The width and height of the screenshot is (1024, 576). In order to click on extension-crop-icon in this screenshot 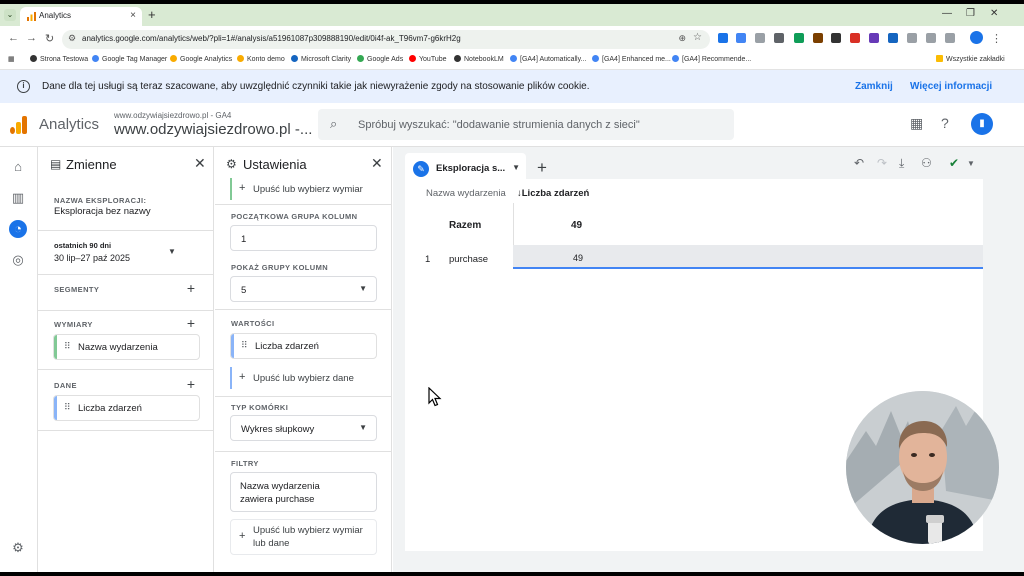, I will do `click(931, 38)`.